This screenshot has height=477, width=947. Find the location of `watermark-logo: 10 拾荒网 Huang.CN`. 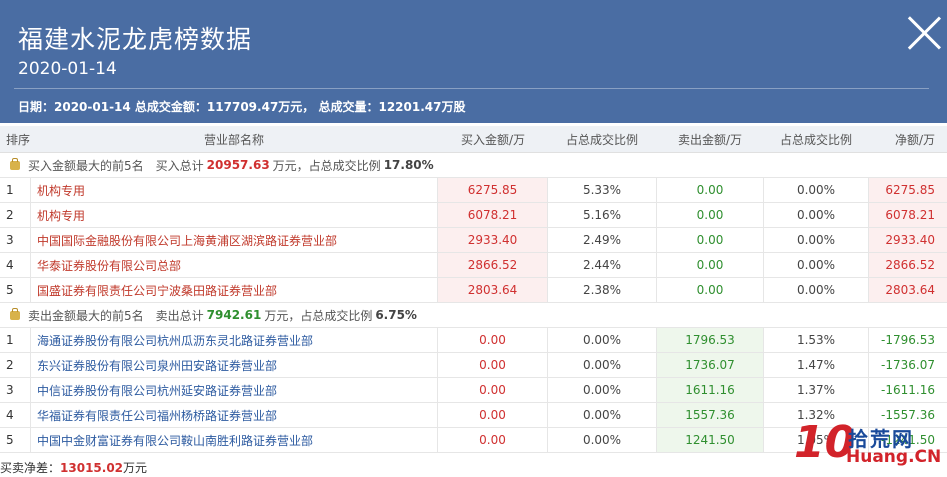

watermark-logo: 10 拾荒网 Huang.CN is located at coordinates (868, 446).